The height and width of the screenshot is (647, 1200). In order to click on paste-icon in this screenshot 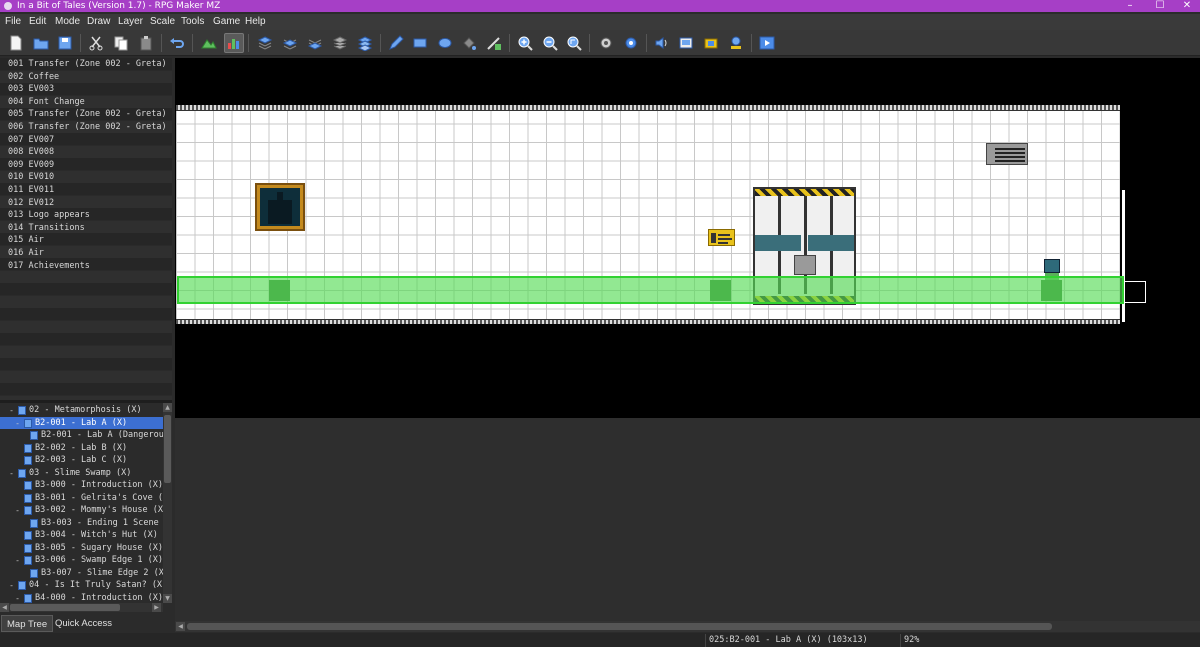, I will do `click(146, 43)`.